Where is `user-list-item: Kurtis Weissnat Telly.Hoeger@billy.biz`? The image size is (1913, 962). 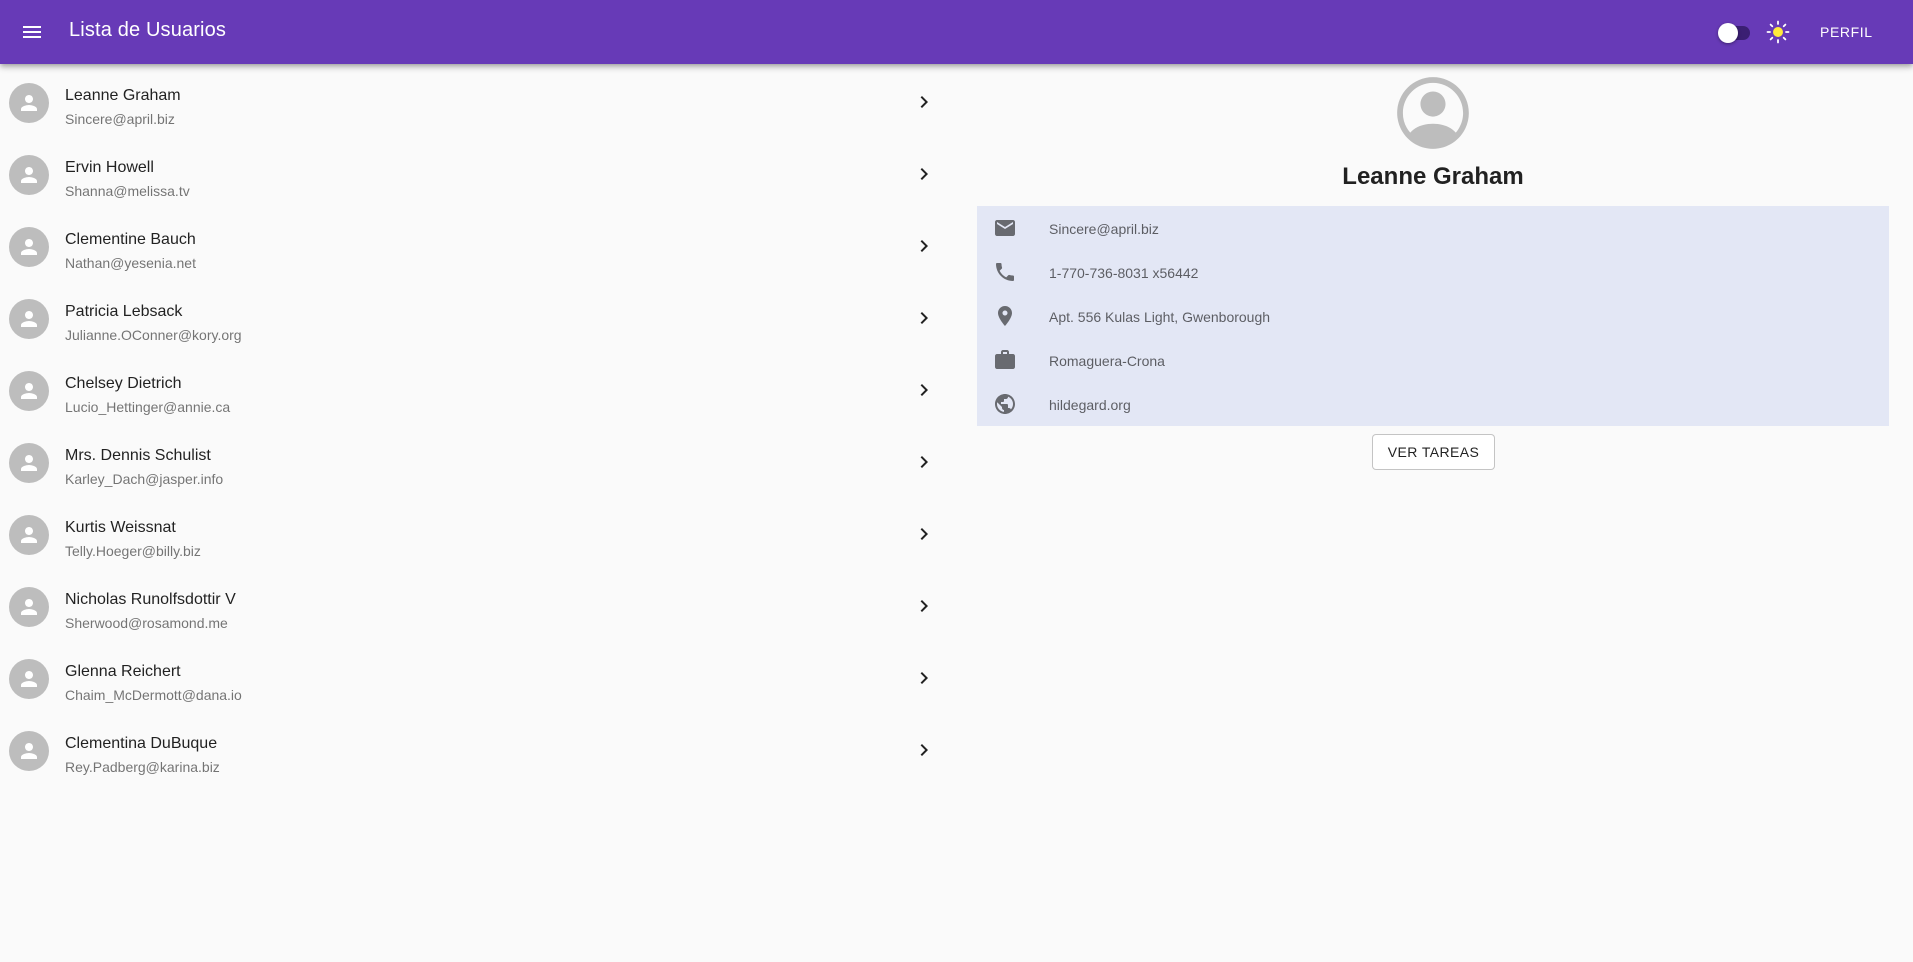
user-list-item: Kurtis Weissnat Telly.Hoeger@billy.biz is located at coordinates (472, 532).